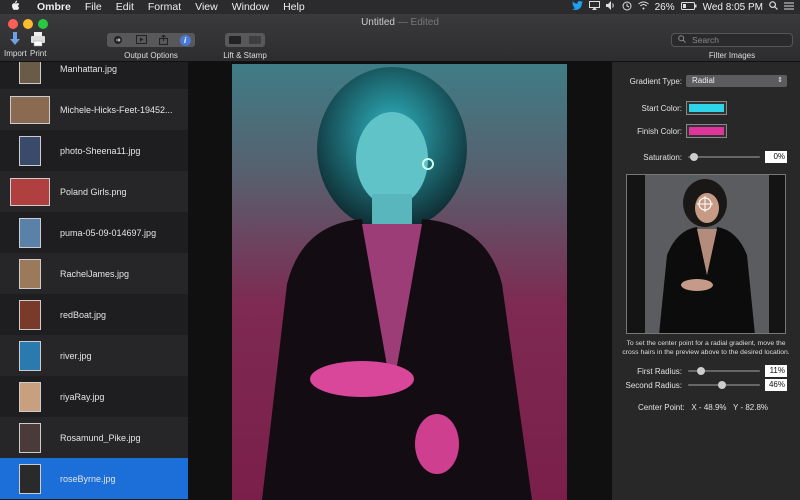  Describe the element at coordinates (245, 55) in the screenshot. I see `lift-stamp-label: Lift & Stamp` at that location.